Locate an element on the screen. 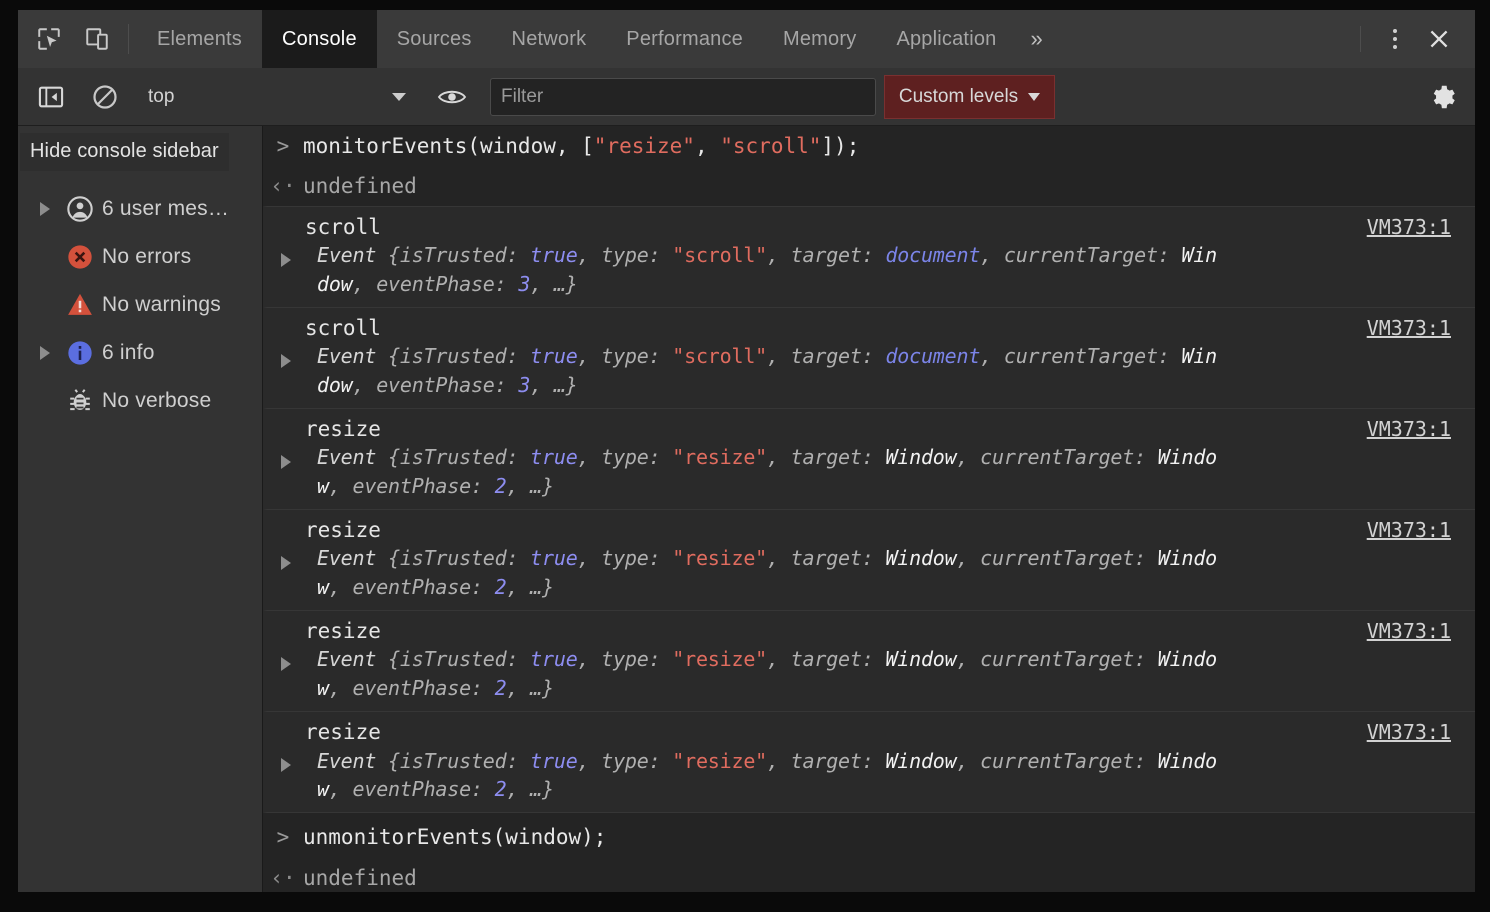 The image size is (1490, 912). tabbar-divider is located at coordinates (128, 39).